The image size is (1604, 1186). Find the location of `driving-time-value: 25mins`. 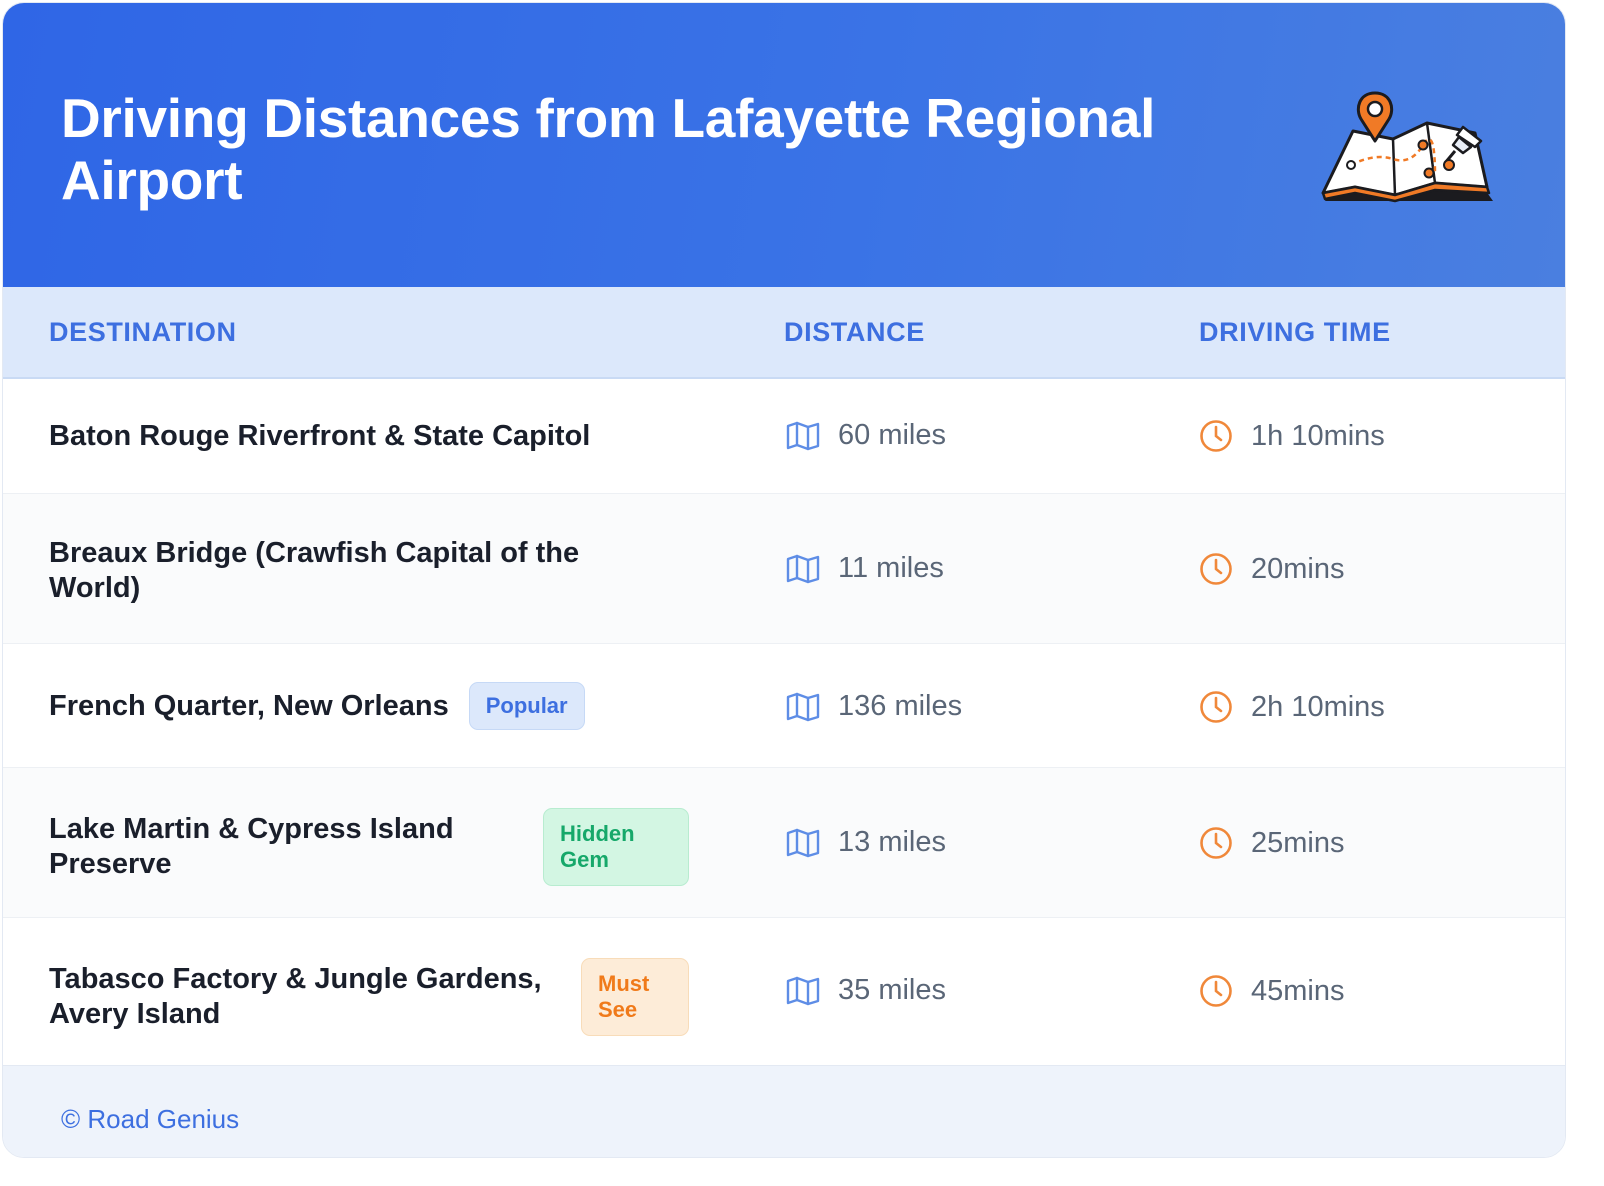

driving-time-value: 25mins is located at coordinates (1298, 842).